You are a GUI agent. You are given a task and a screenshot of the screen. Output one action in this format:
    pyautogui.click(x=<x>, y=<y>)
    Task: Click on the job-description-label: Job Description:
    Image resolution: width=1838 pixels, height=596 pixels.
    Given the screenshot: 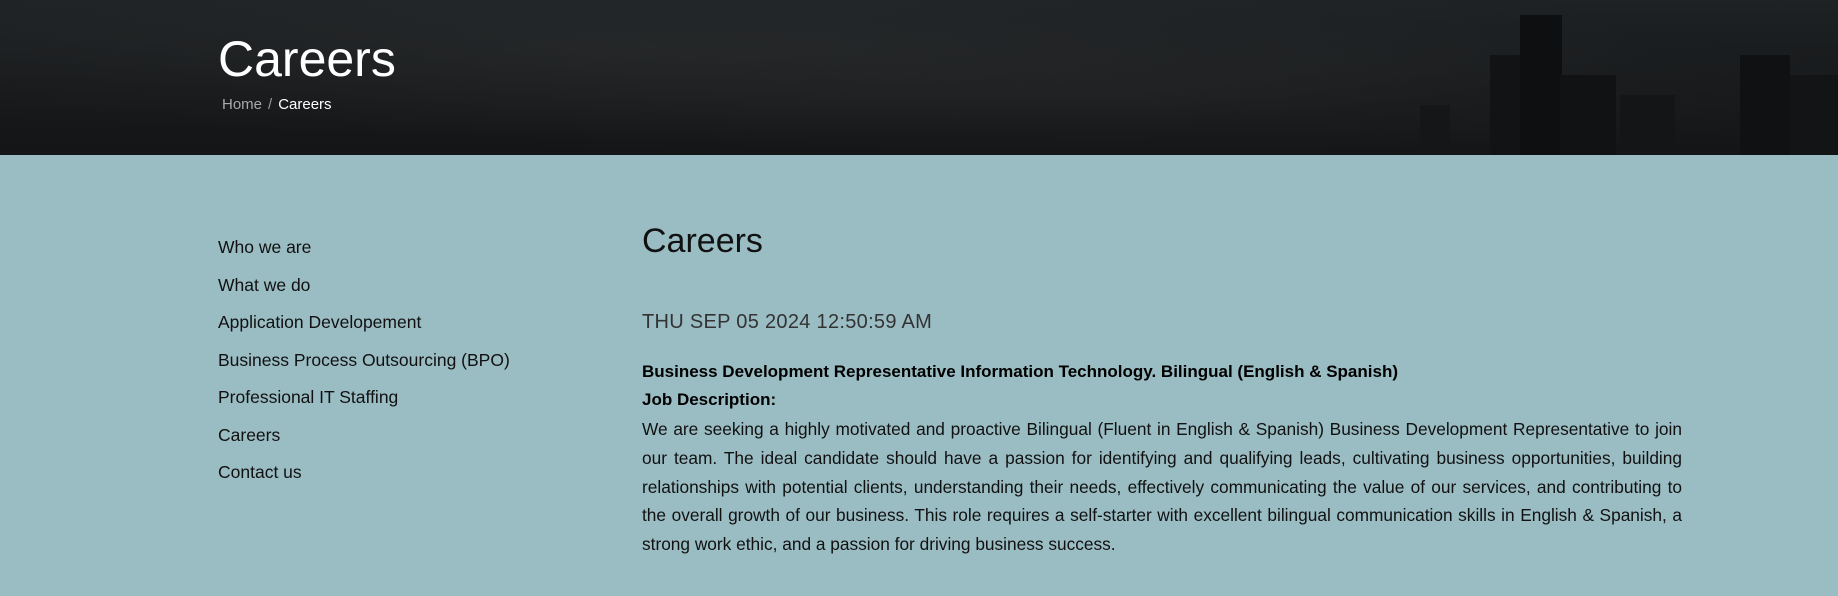 What is the action you would take?
    pyautogui.click(x=709, y=399)
    